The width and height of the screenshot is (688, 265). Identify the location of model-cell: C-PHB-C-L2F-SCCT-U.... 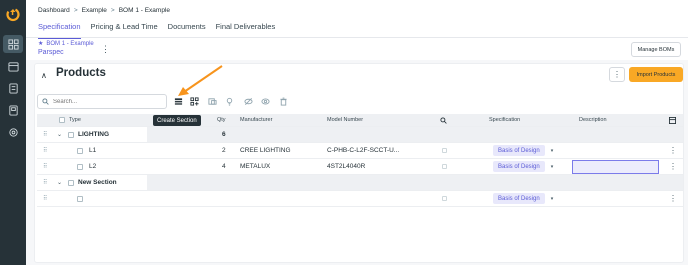
(363, 150).